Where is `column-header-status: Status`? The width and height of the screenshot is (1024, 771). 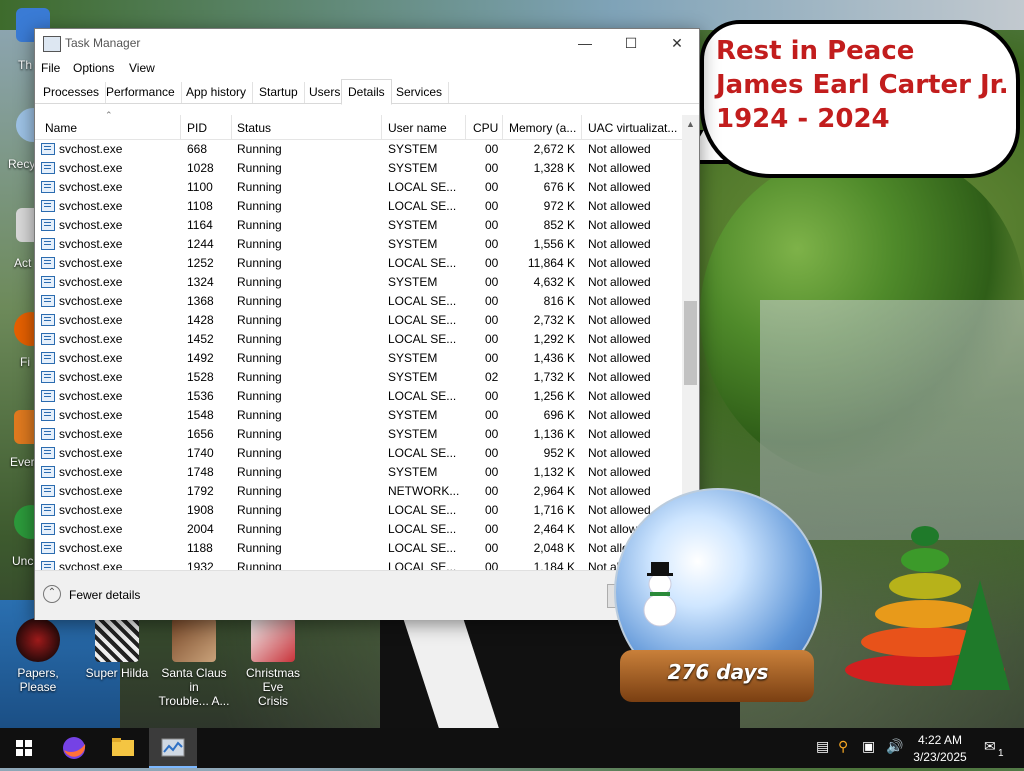 column-header-status: Status is located at coordinates (254, 128).